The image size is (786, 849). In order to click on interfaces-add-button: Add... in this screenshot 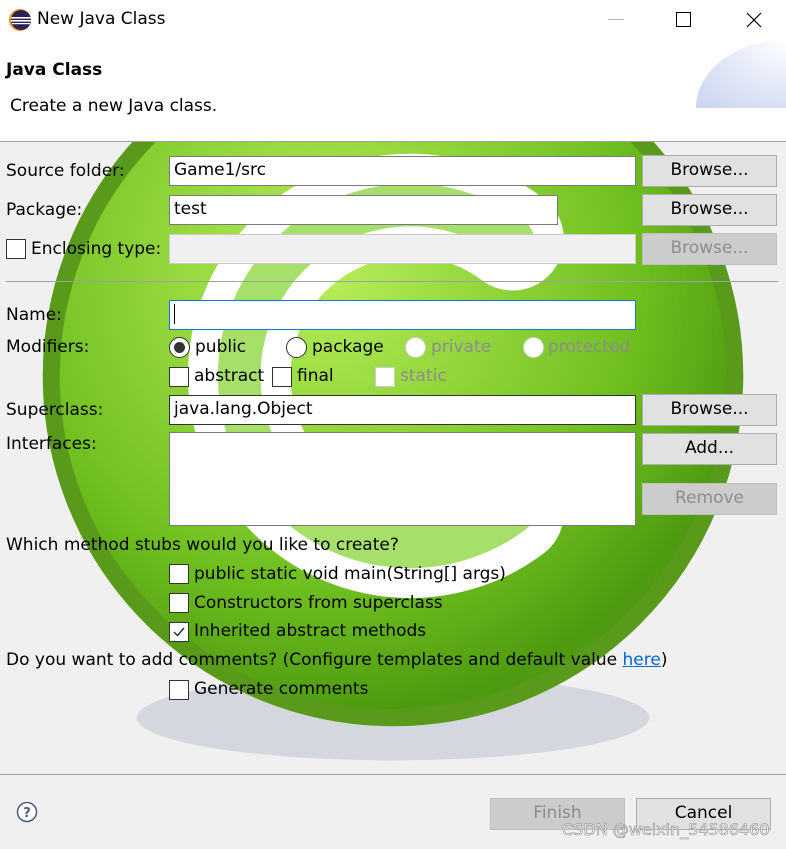, I will do `click(709, 449)`.